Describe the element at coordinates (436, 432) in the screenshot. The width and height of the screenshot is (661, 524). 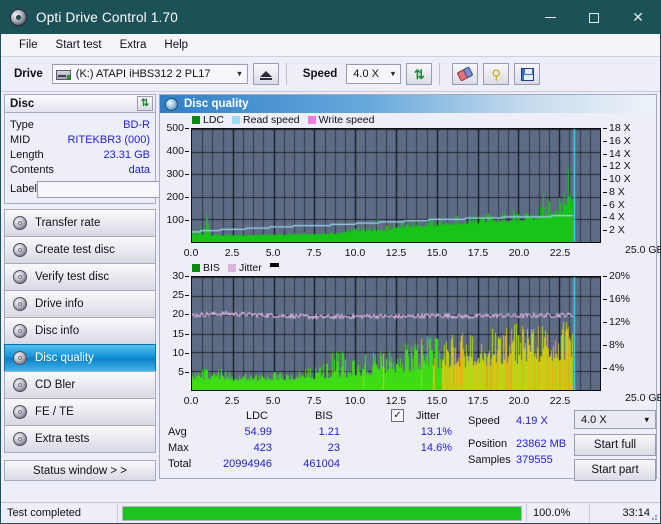
I see `stats-avg-jitter: 13.1%` at that location.